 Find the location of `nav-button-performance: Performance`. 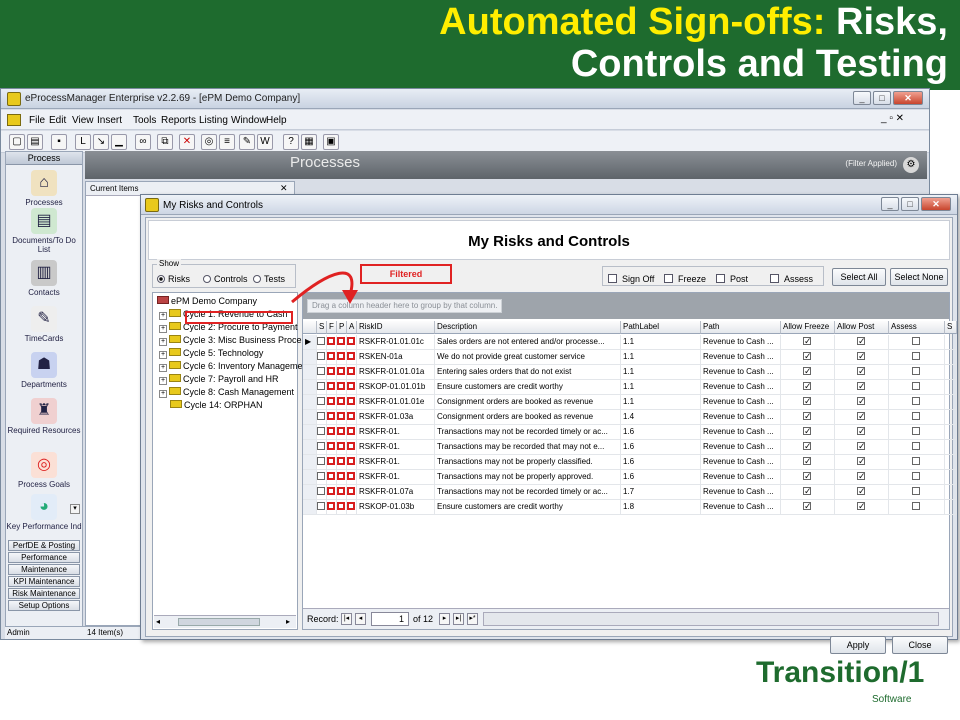

nav-button-performance: Performance is located at coordinates (44, 557).